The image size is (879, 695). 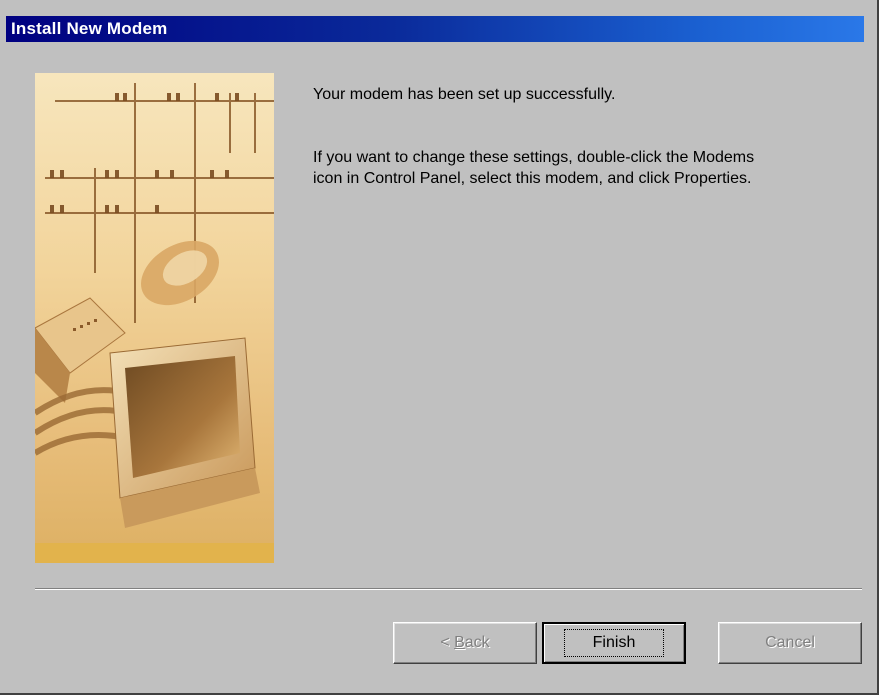 I want to click on finish-button: Finish, so click(x=614, y=643).